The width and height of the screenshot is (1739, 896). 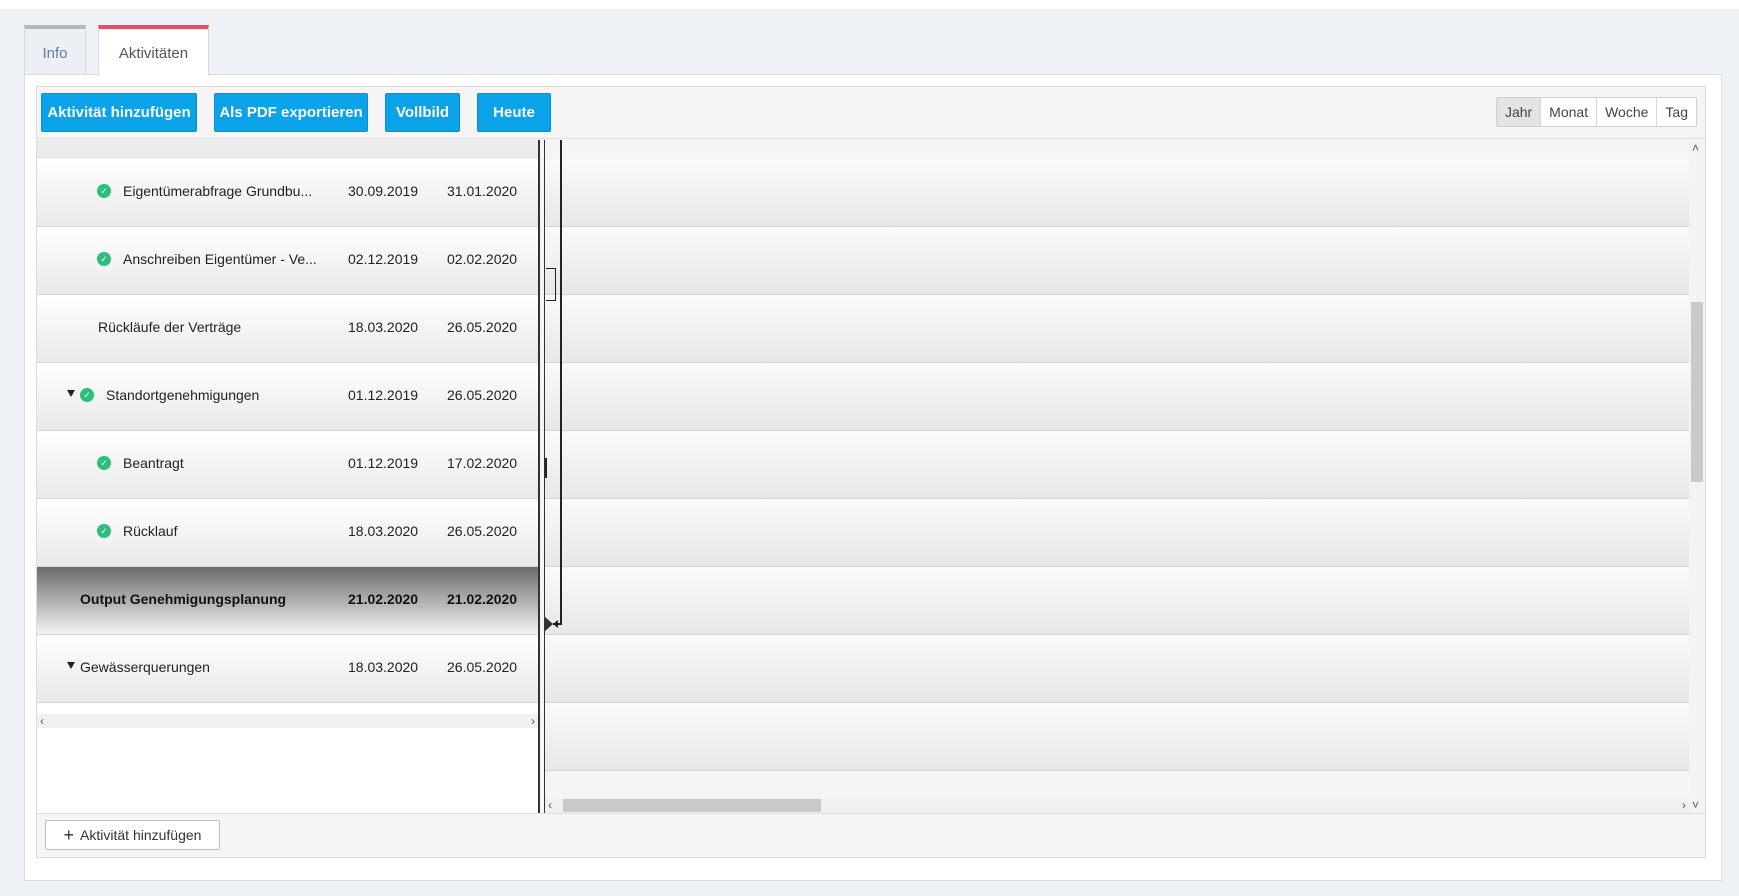 I want to click on time-scale-selector: Jahr Monat Woche Tag, so click(x=1596, y=112).